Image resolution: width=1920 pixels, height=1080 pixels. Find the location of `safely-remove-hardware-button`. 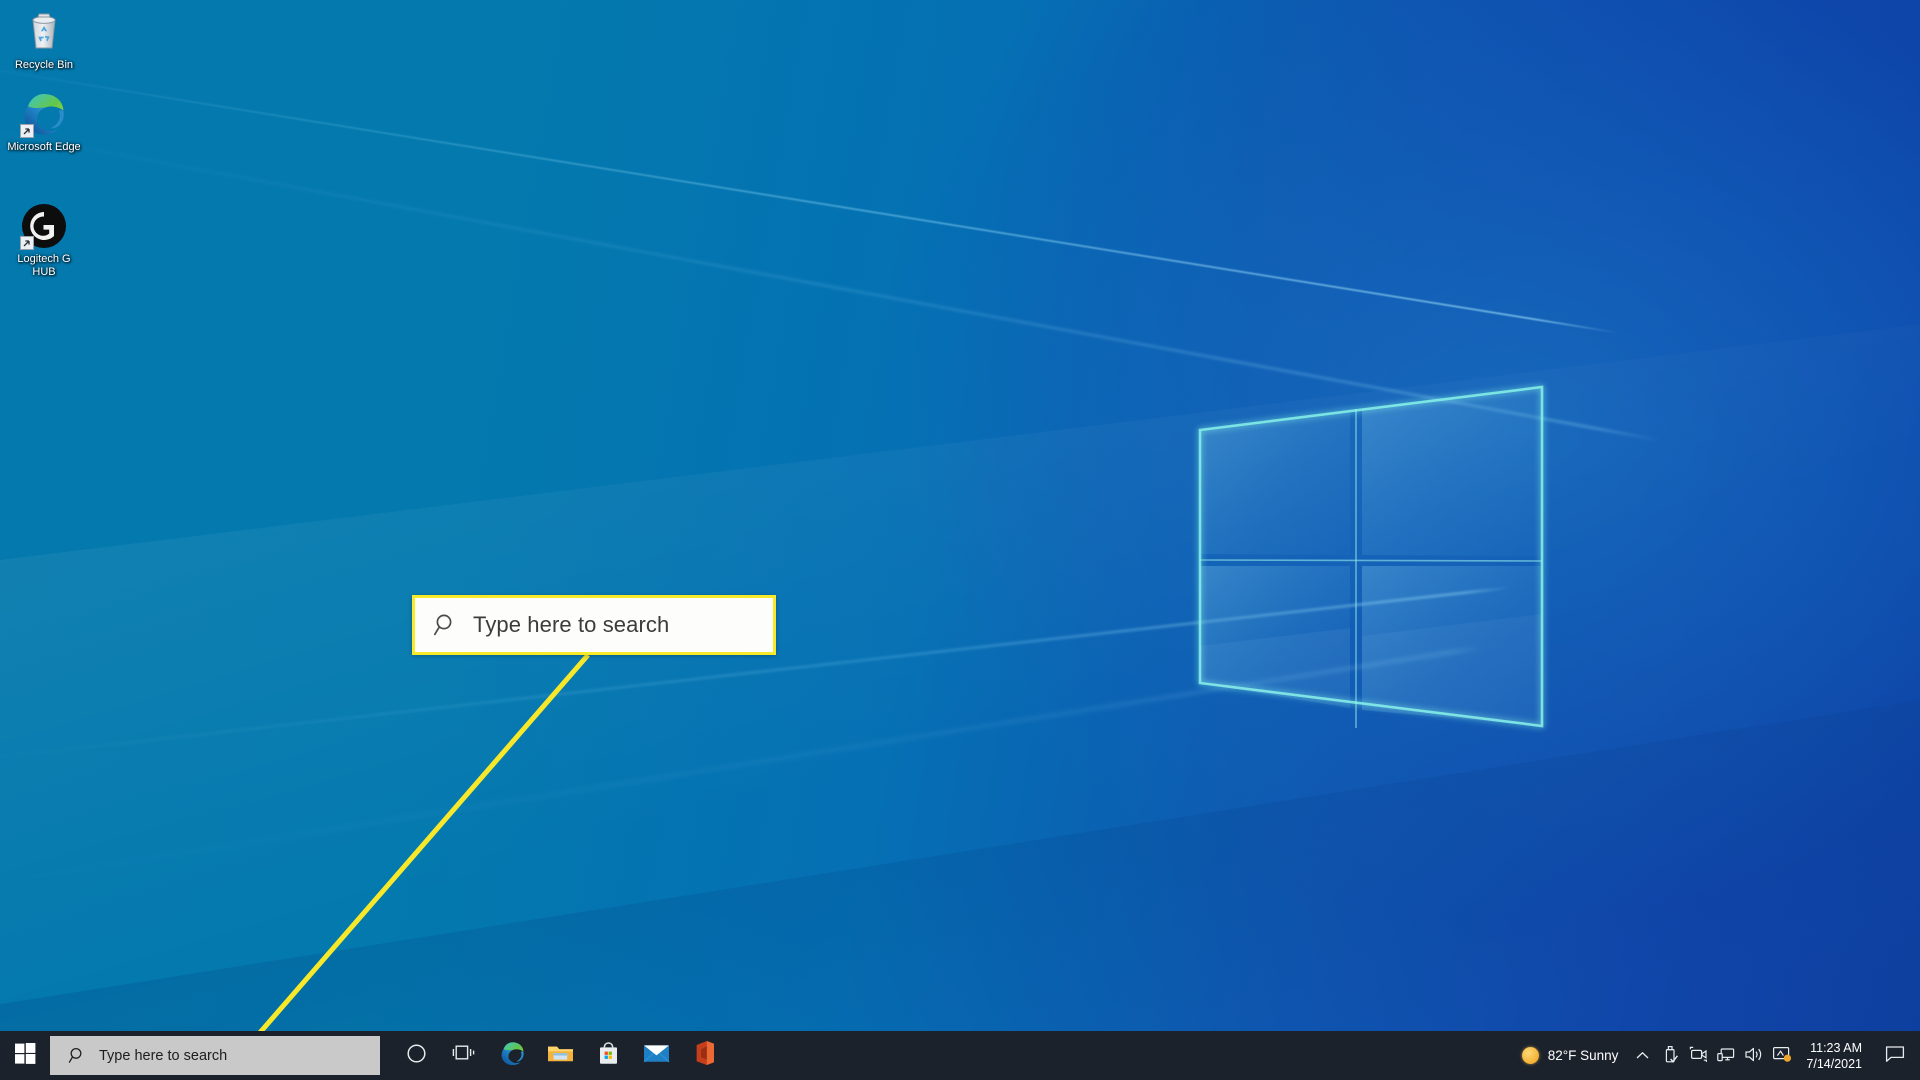

safely-remove-hardware-button is located at coordinates (1670, 1055).